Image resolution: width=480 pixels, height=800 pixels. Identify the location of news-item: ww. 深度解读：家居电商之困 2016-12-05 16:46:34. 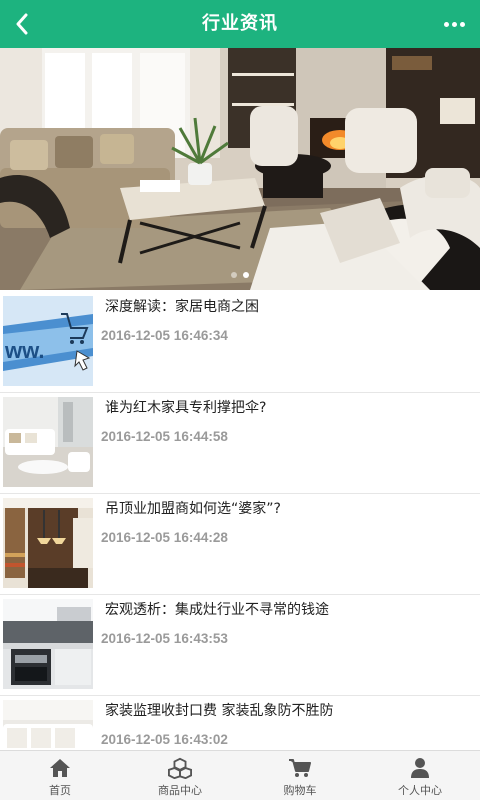
(240, 342).